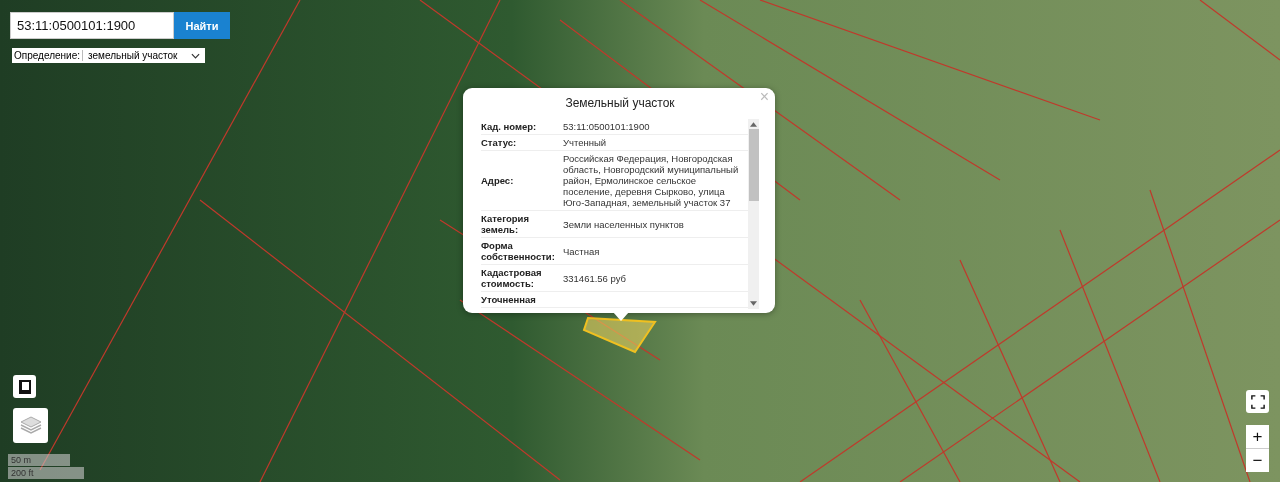  What do you see at coordinates (582, 251) in the screenshot?
I see `field-value: Частная` at bounding box center [582, 251].